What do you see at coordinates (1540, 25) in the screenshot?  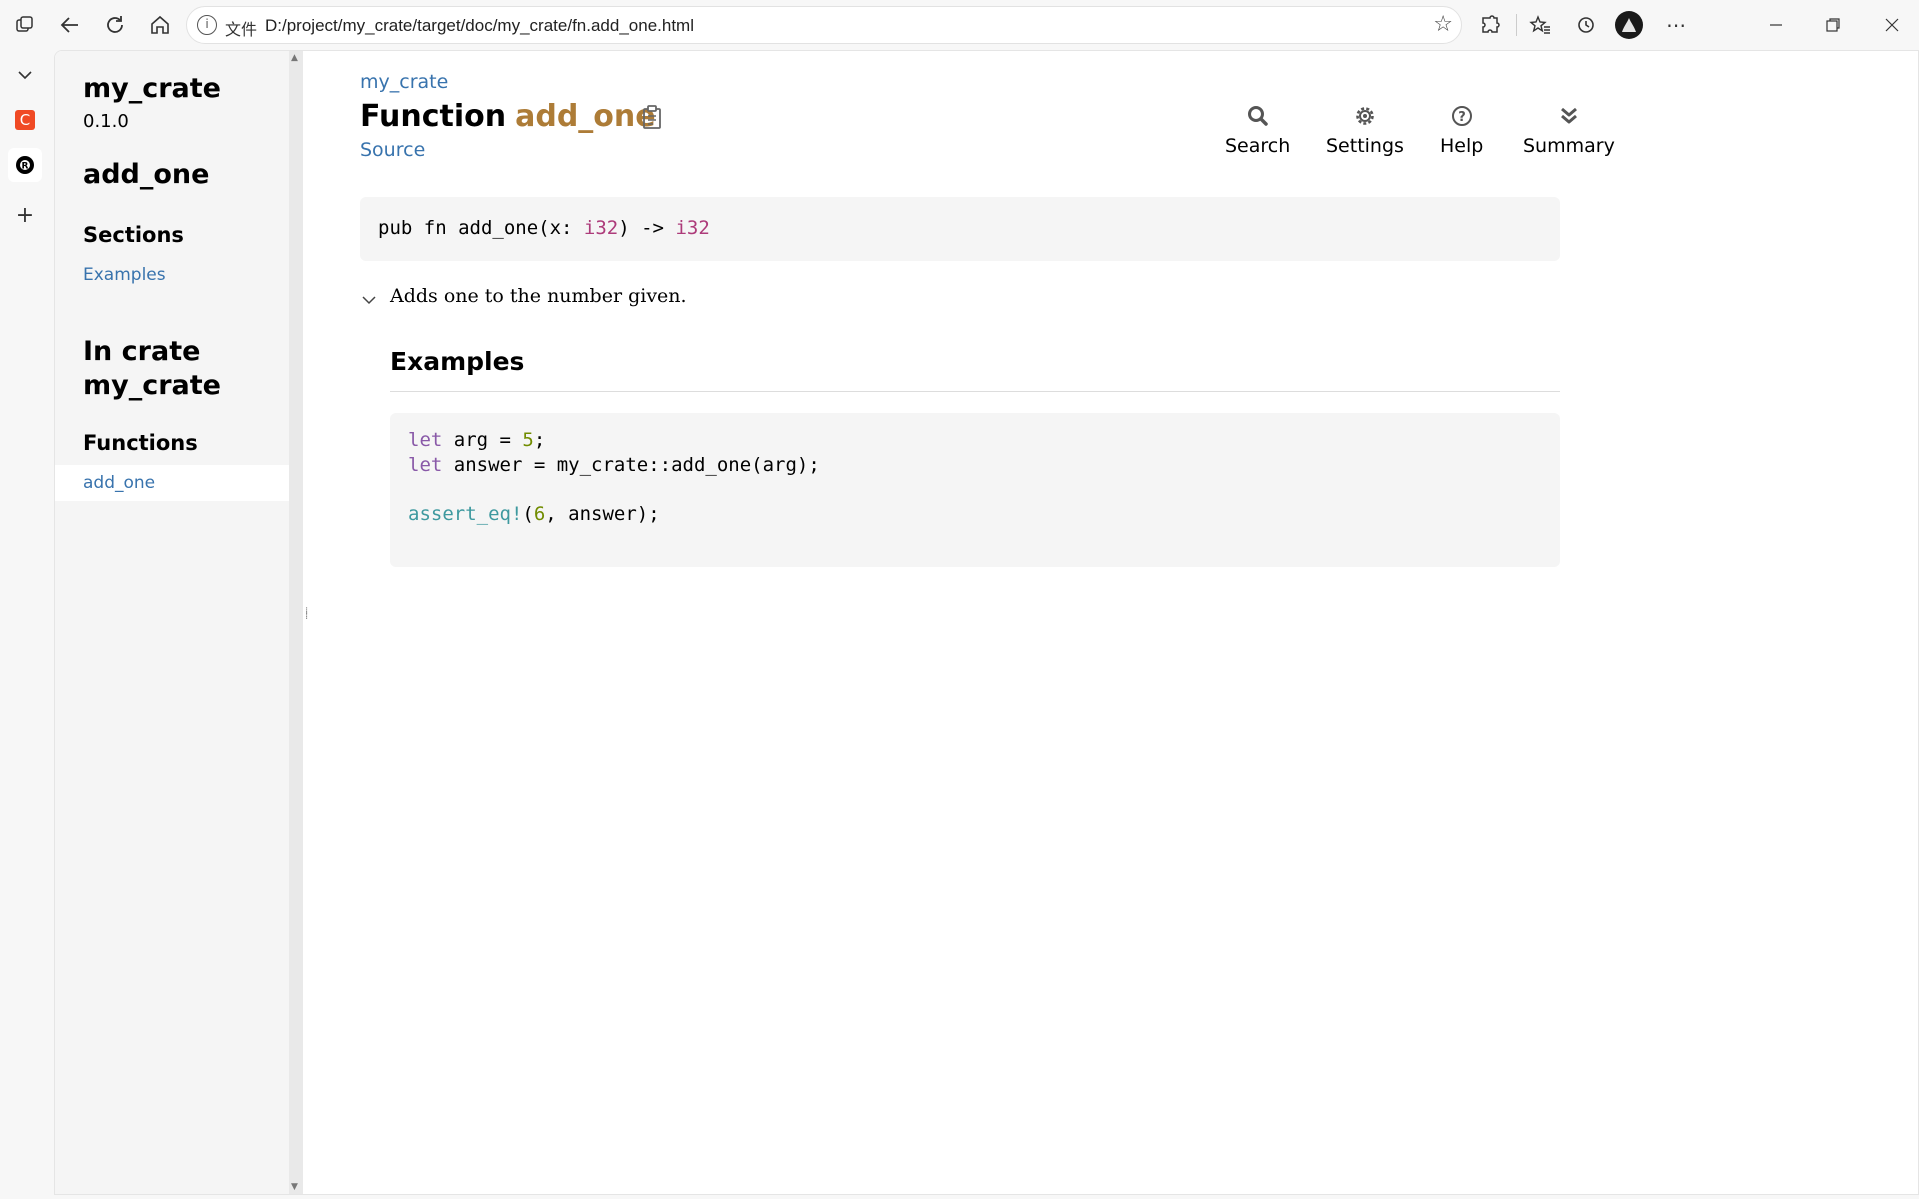 I see `favorites-icon` at bounding box center [1540, 25].